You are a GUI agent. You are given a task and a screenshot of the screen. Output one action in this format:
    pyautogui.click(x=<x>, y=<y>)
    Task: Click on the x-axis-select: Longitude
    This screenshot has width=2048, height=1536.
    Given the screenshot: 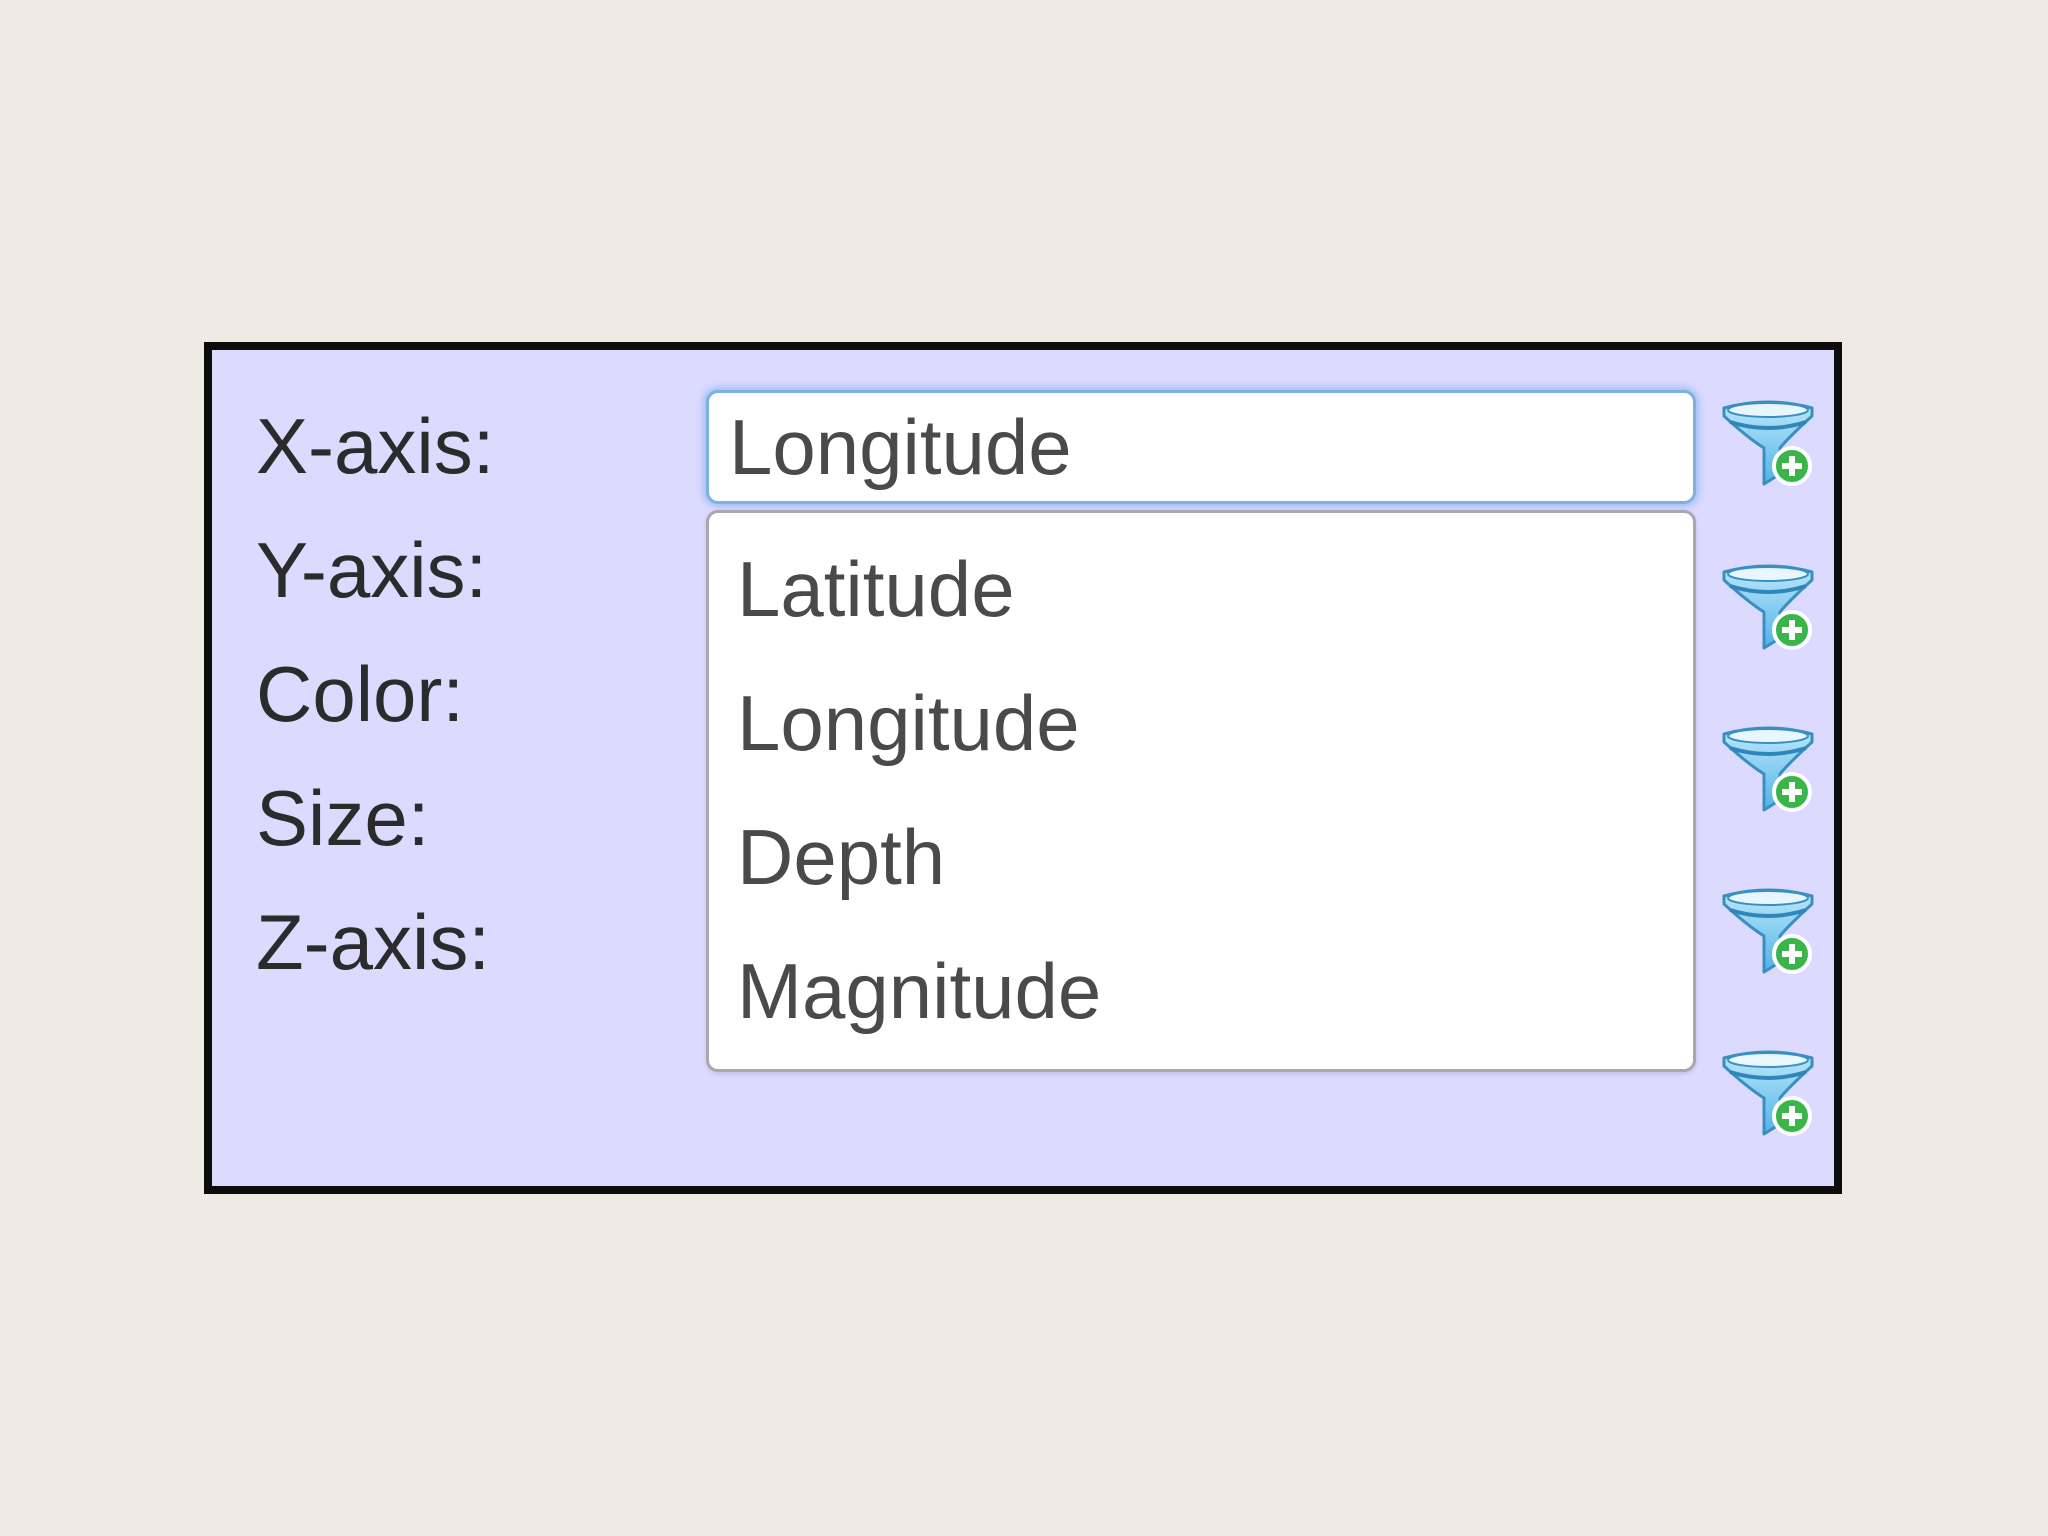 What is the action you would take?
    pyautogui.click(x=1201, y=447)
    